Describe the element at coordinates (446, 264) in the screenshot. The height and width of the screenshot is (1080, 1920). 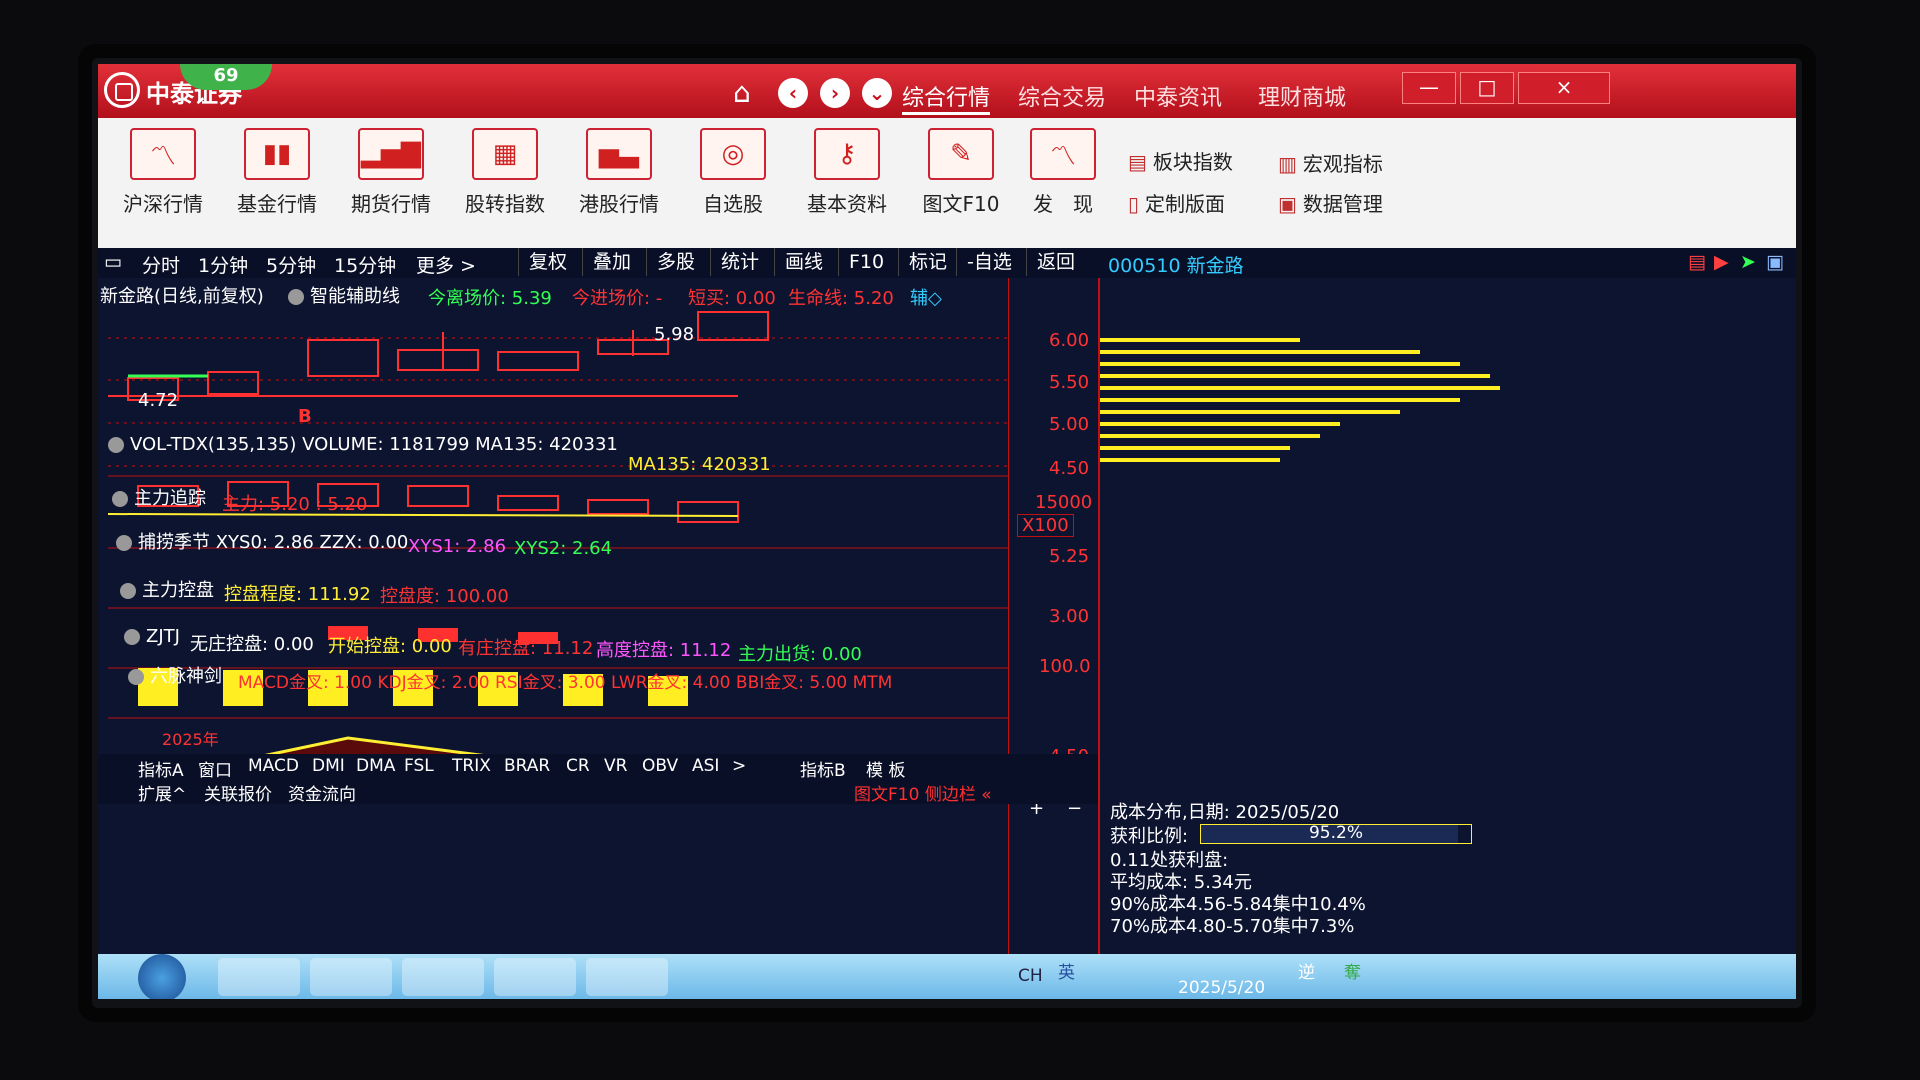
I see `period-tab-more: 更多 >` at that location.